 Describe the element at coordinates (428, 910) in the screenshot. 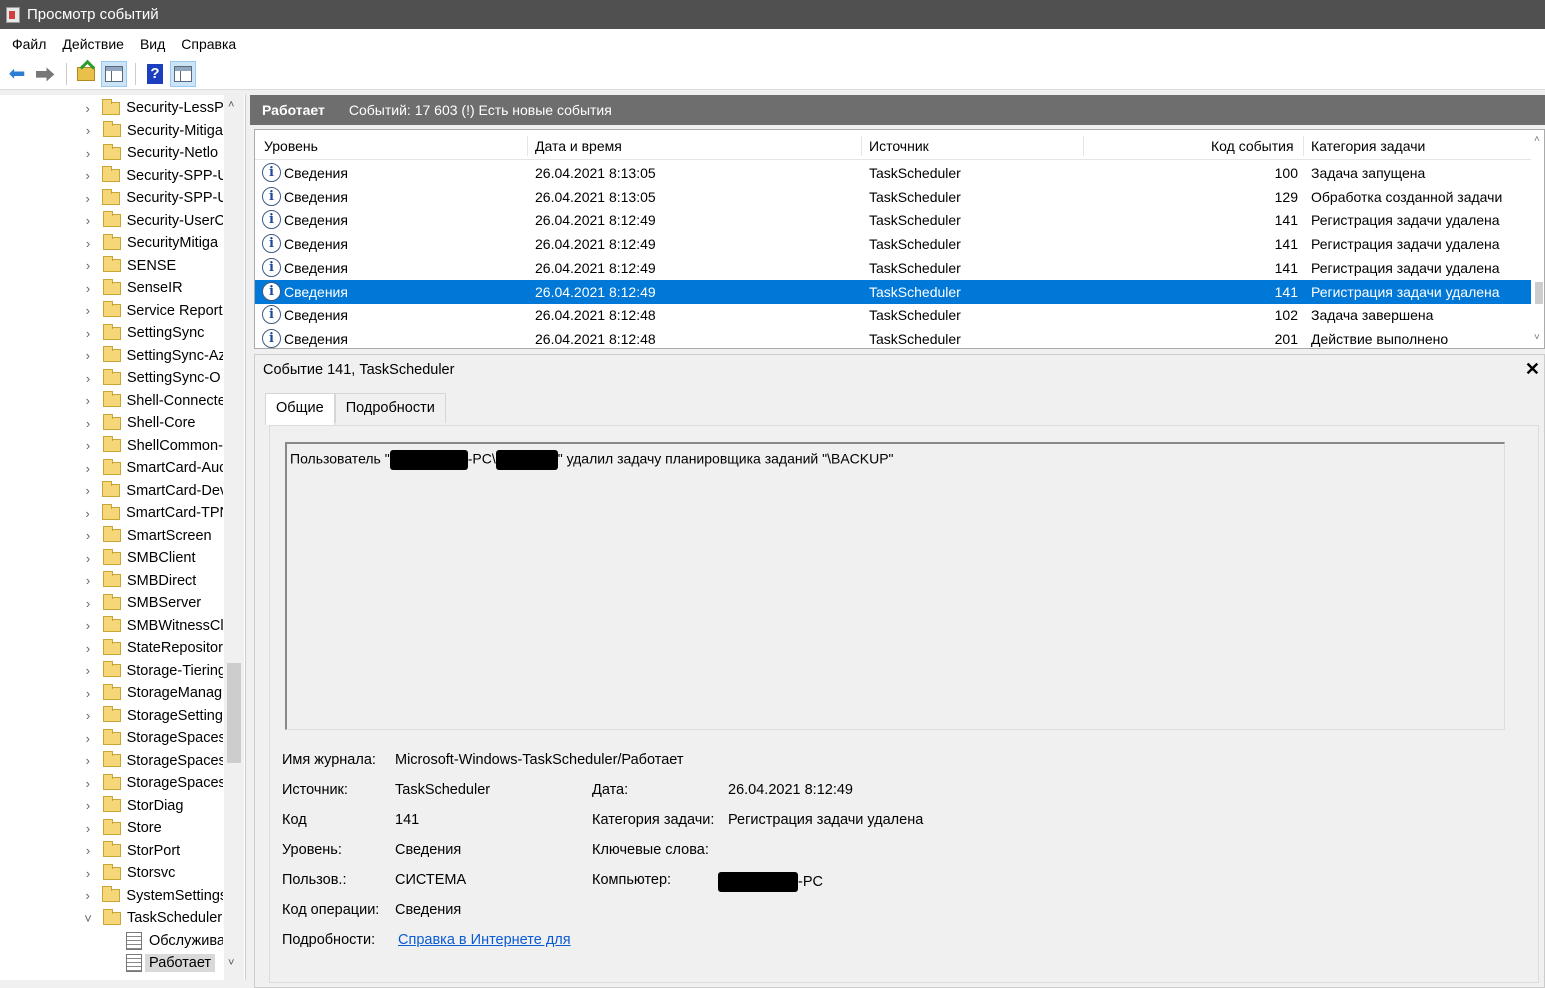

I see `value-opcode: Сведения` at that location.